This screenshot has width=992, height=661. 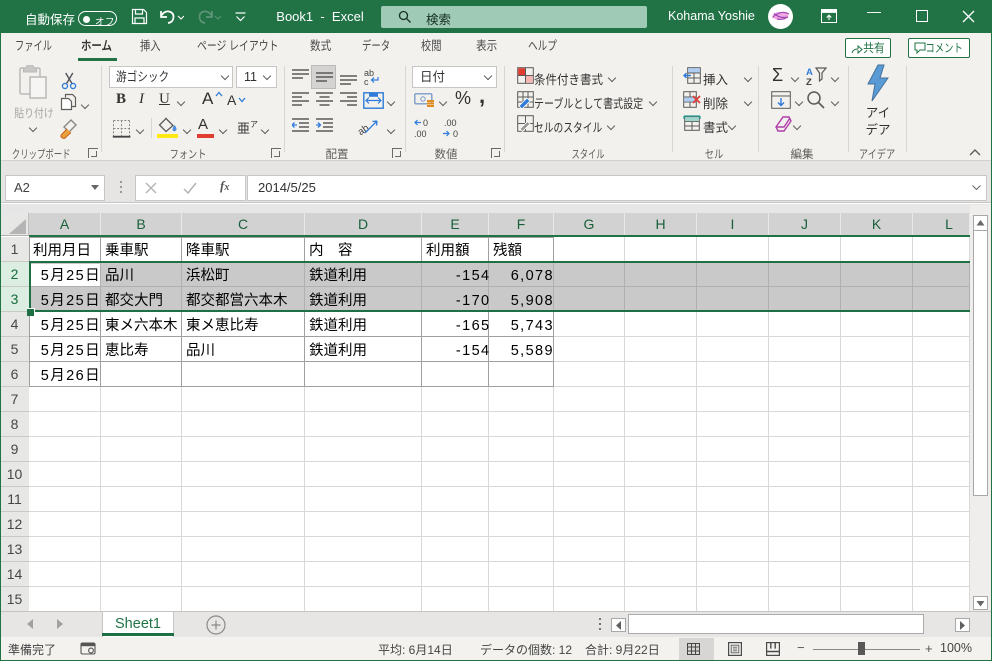 I want to click on svg-text: c, so click(x=366, y=82).